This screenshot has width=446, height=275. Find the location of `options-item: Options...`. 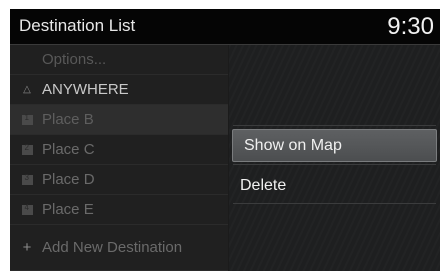

options-item: Options... is located at coordinates (119, 60).